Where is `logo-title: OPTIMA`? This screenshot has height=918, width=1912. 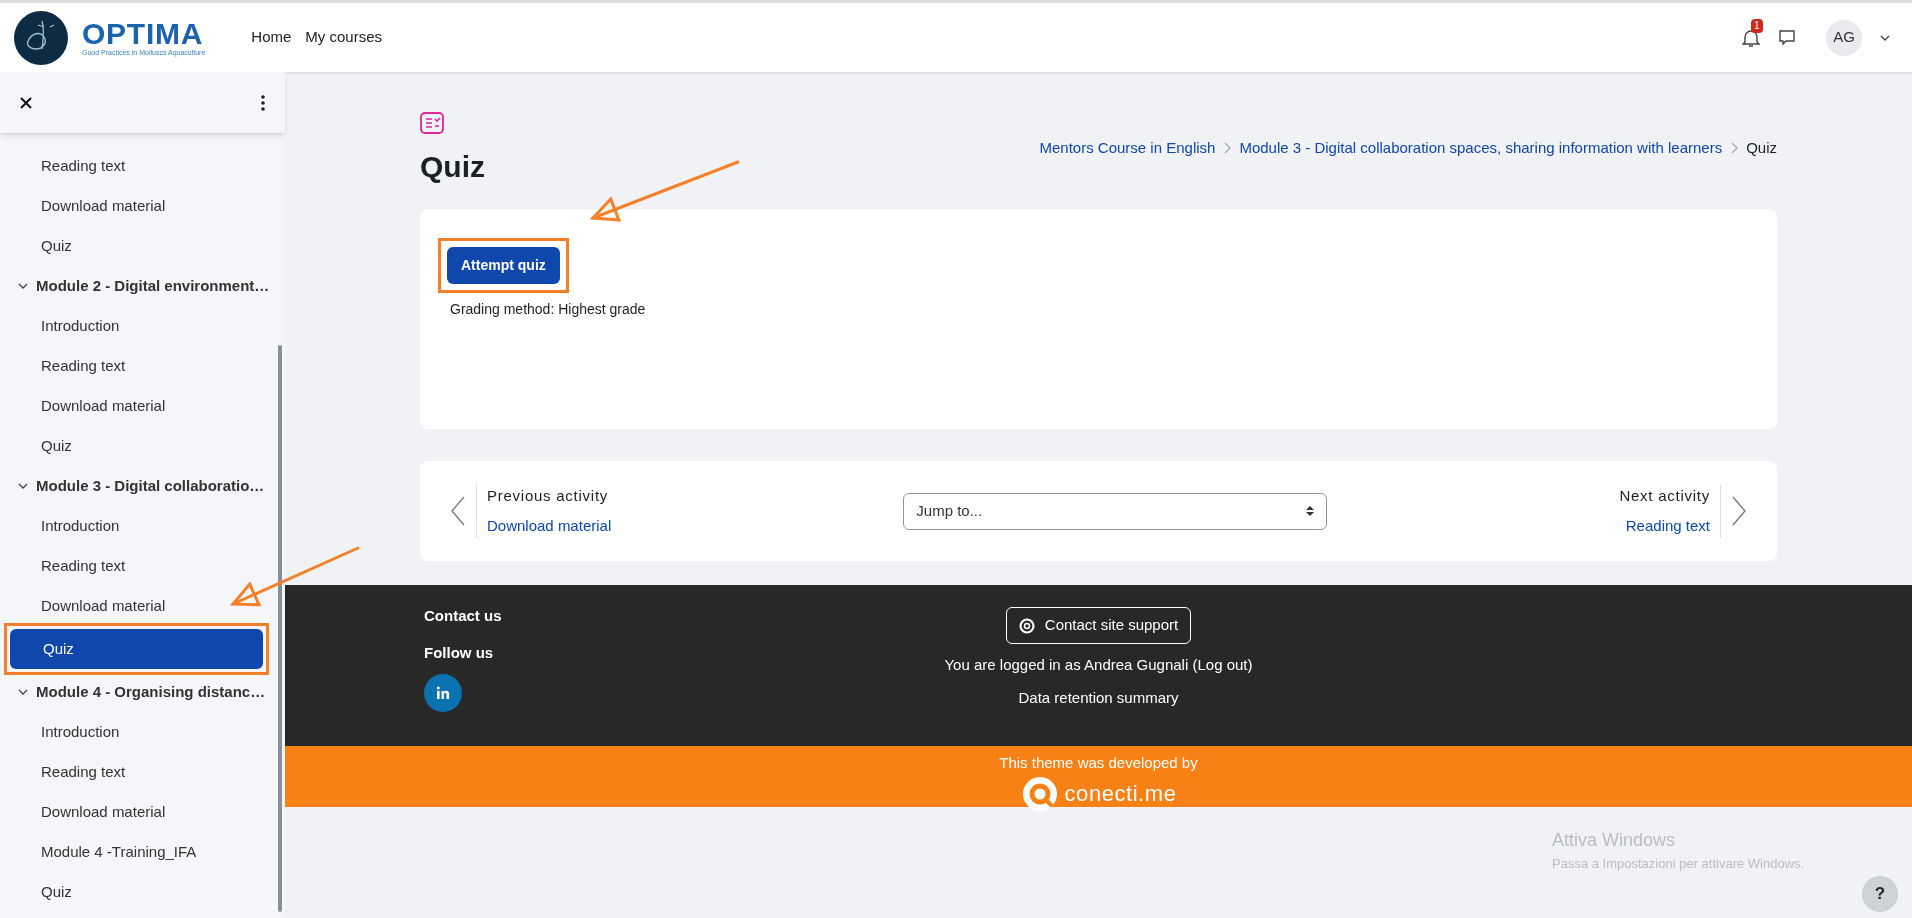
logo-title: OPTIMA is located at coordinates (143, 34).